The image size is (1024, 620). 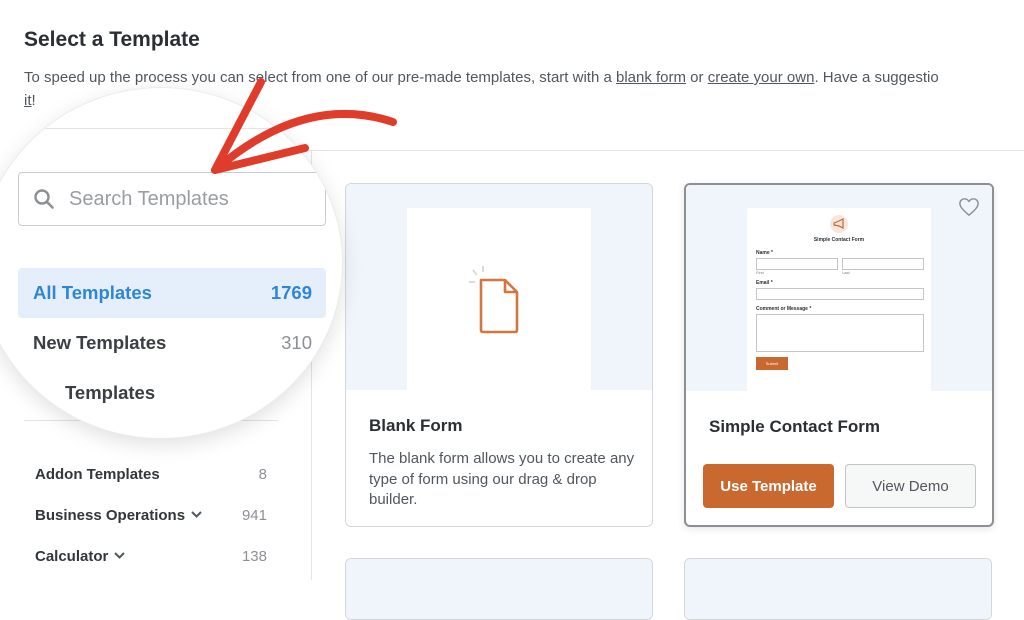 I want to click on mini-name-label: Name *, so click(x=764, y=253).